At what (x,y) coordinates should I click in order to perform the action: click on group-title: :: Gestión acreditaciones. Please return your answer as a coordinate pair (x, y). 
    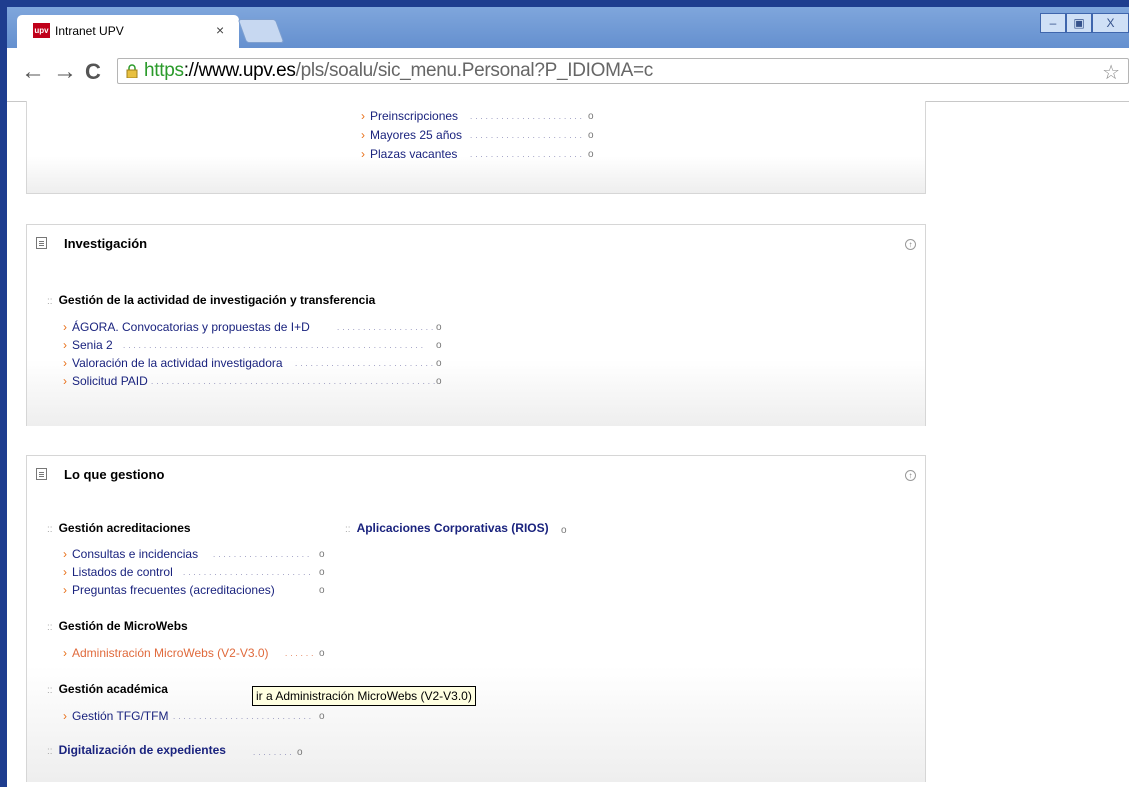
    Looking at the image, I should click on (119, 528).